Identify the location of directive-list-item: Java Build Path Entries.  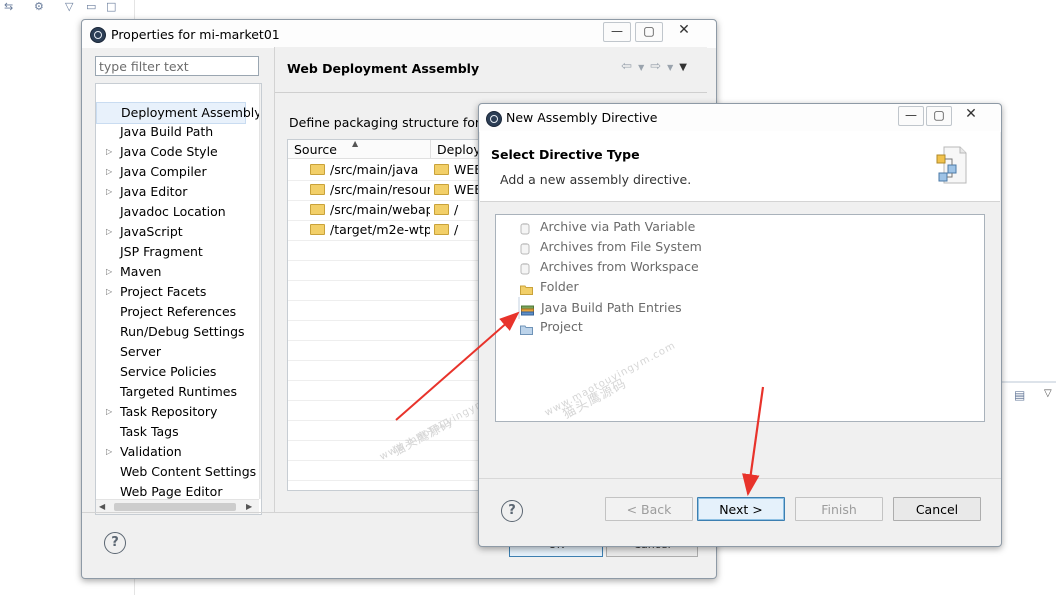
(600, 308).